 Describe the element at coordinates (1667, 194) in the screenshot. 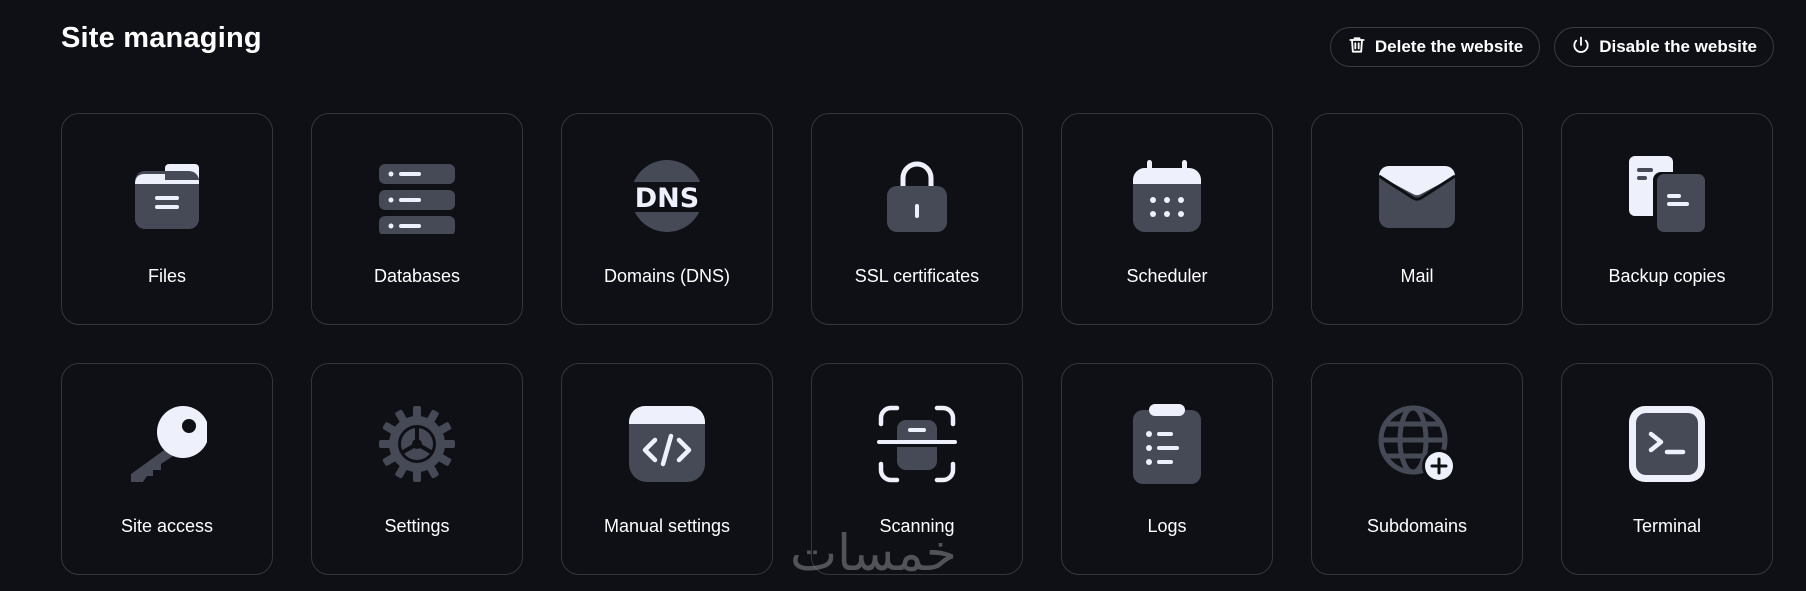

I see `copy-icon` at that location.